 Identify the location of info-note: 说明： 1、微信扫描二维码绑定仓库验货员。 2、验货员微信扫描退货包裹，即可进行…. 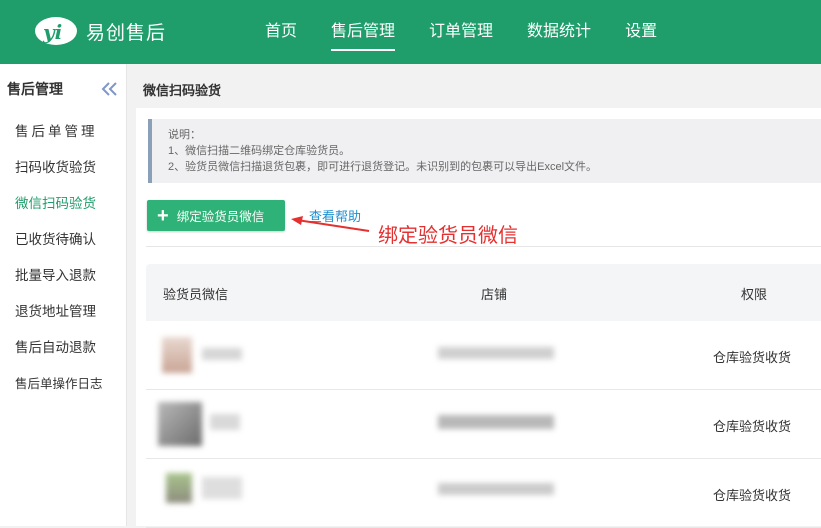
(484, 151).